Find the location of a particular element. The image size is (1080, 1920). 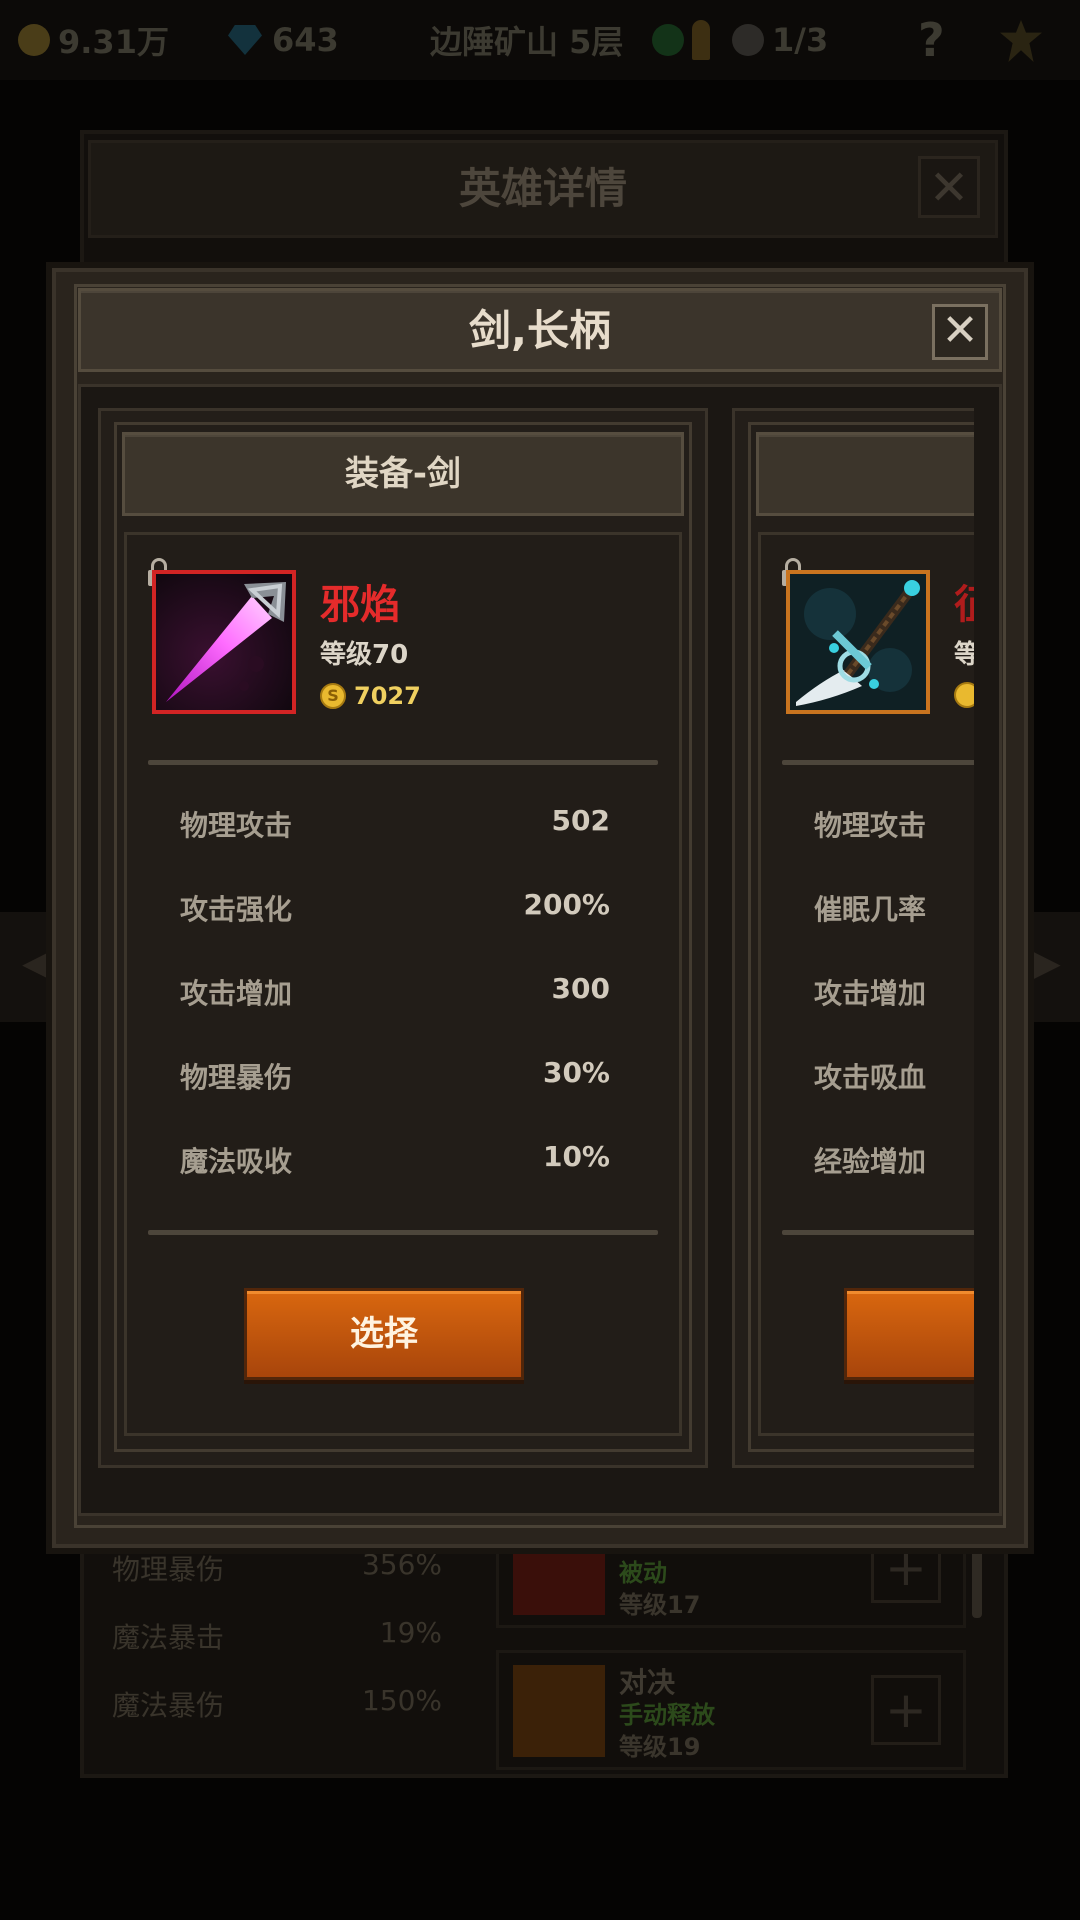

hero-stat-row: 物理暴伤 356% is located at coordinates (277, 1567).